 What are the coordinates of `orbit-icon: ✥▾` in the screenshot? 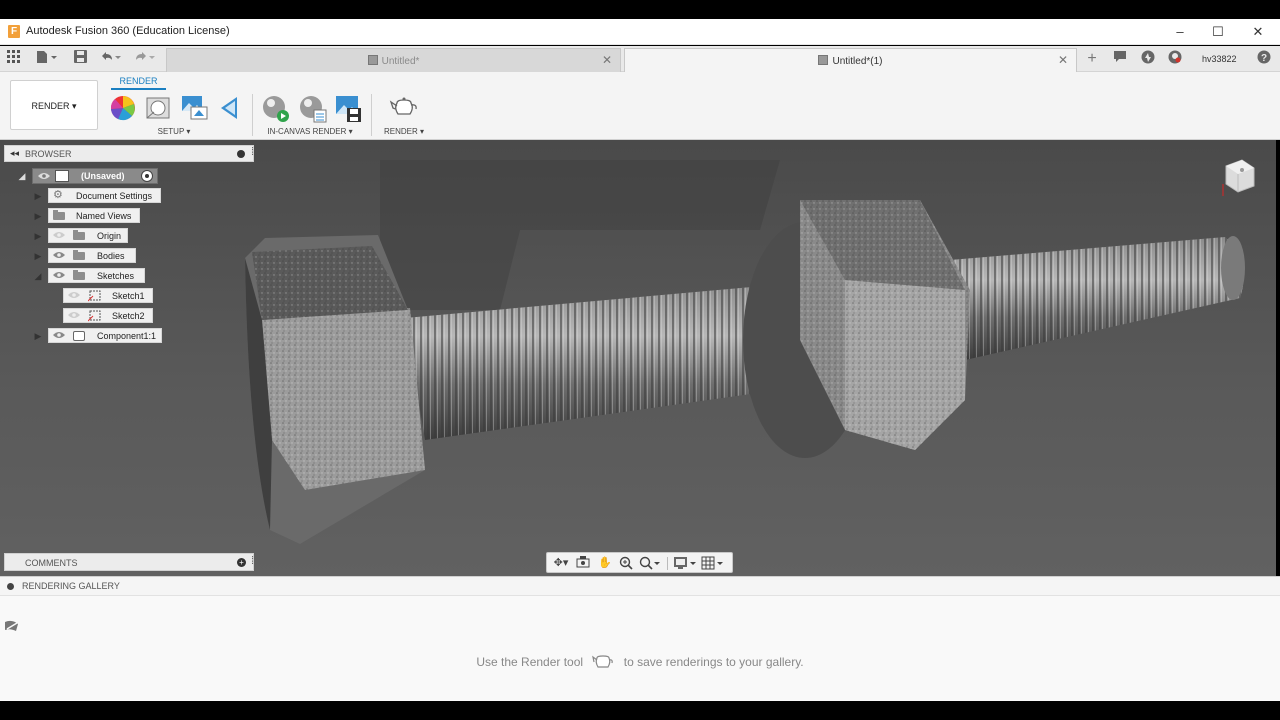 It's located at (561, 563).